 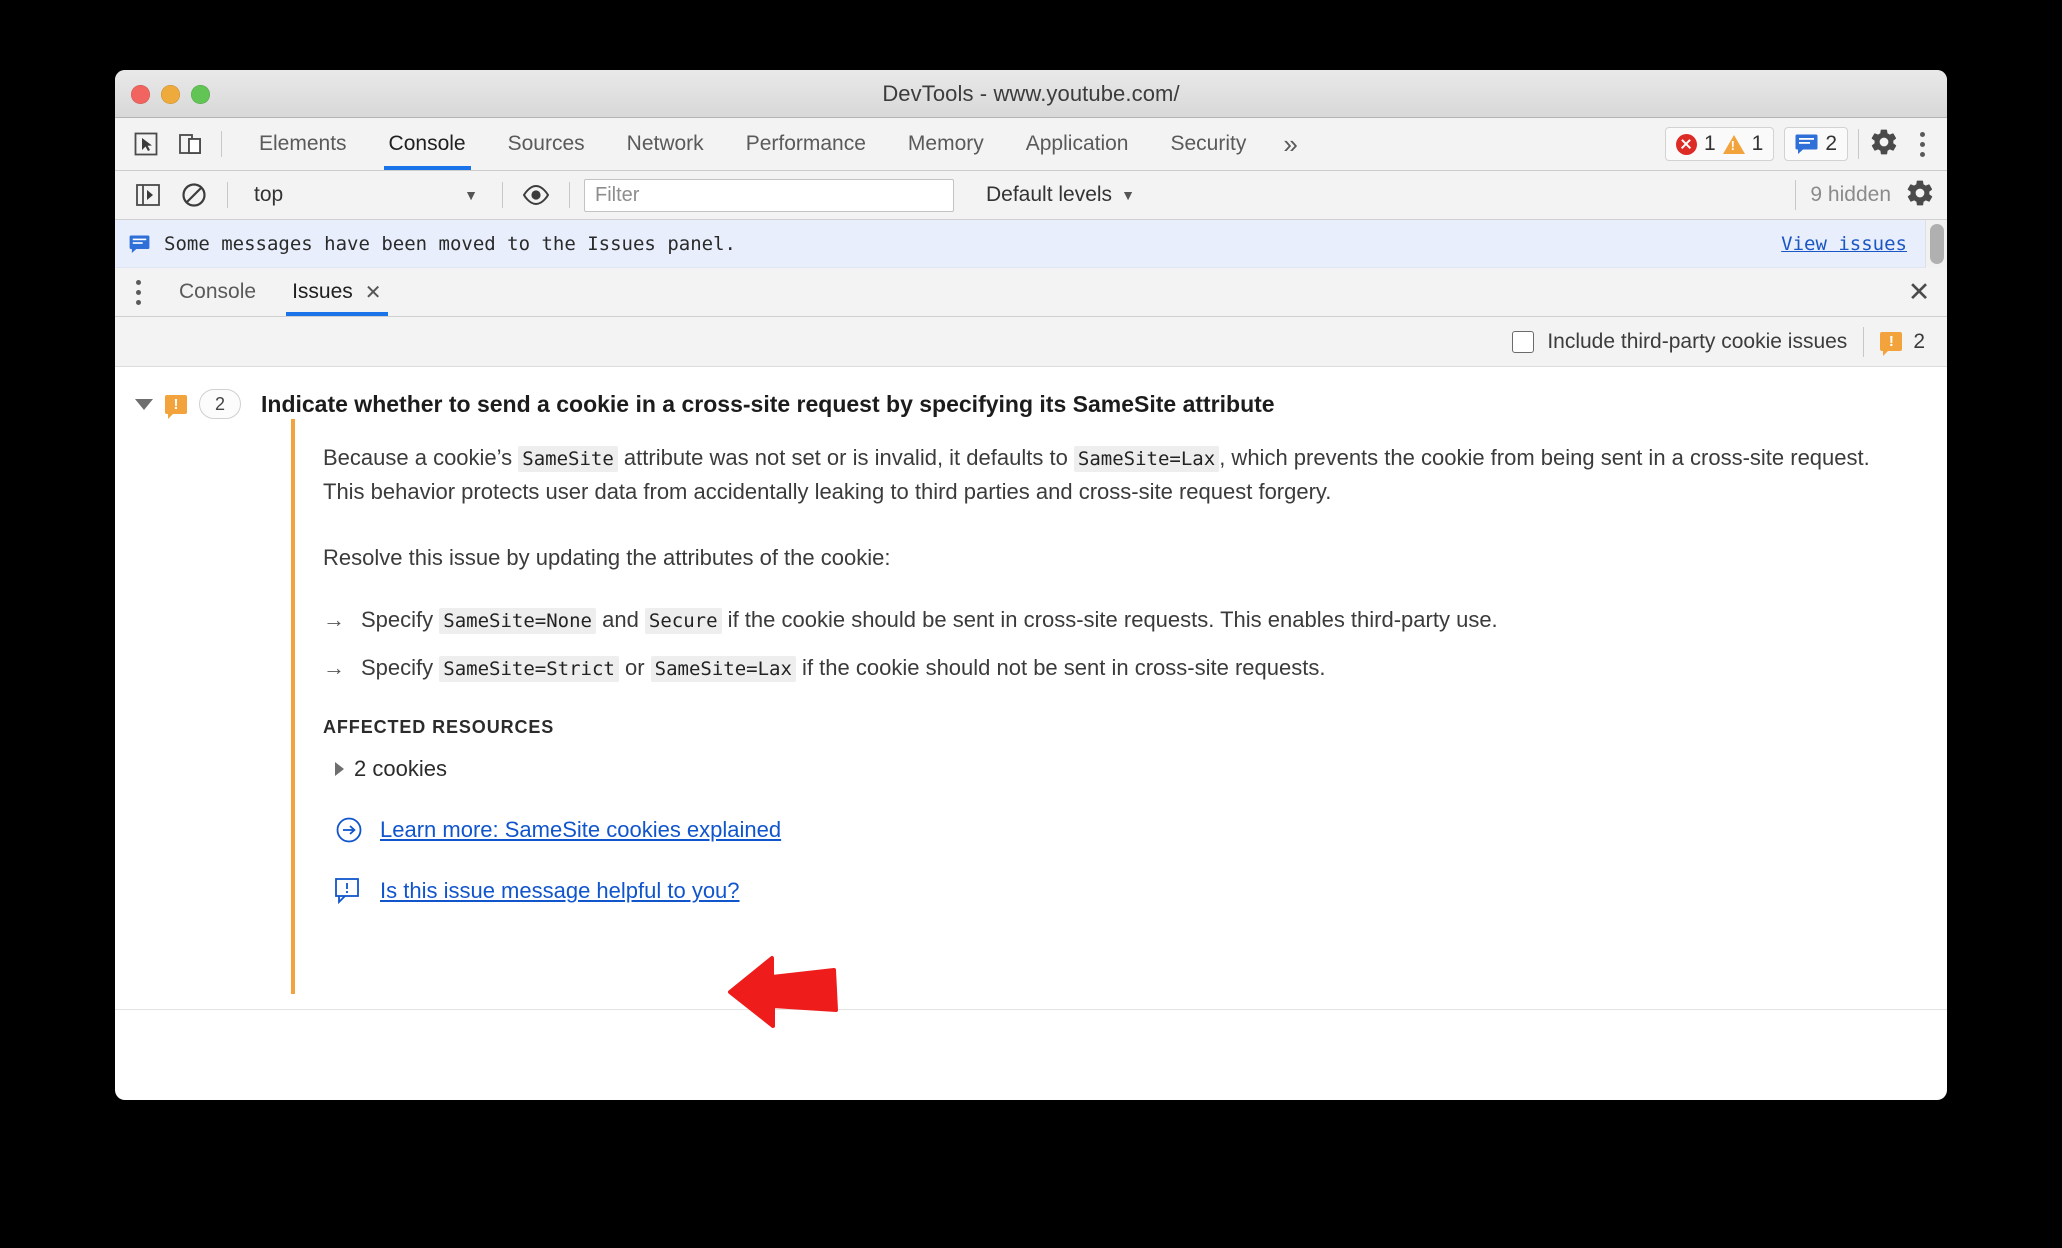 I want to click on bullet2-text-b: or, so click(x=634, y=668).